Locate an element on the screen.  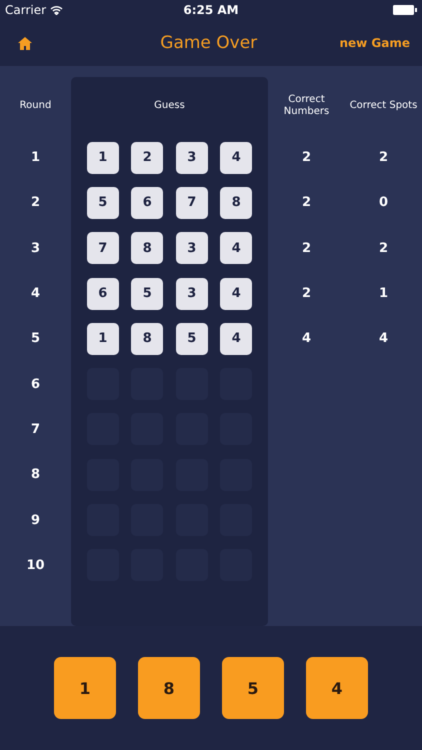
round-number: 10 is located at coordinates (35, 565).